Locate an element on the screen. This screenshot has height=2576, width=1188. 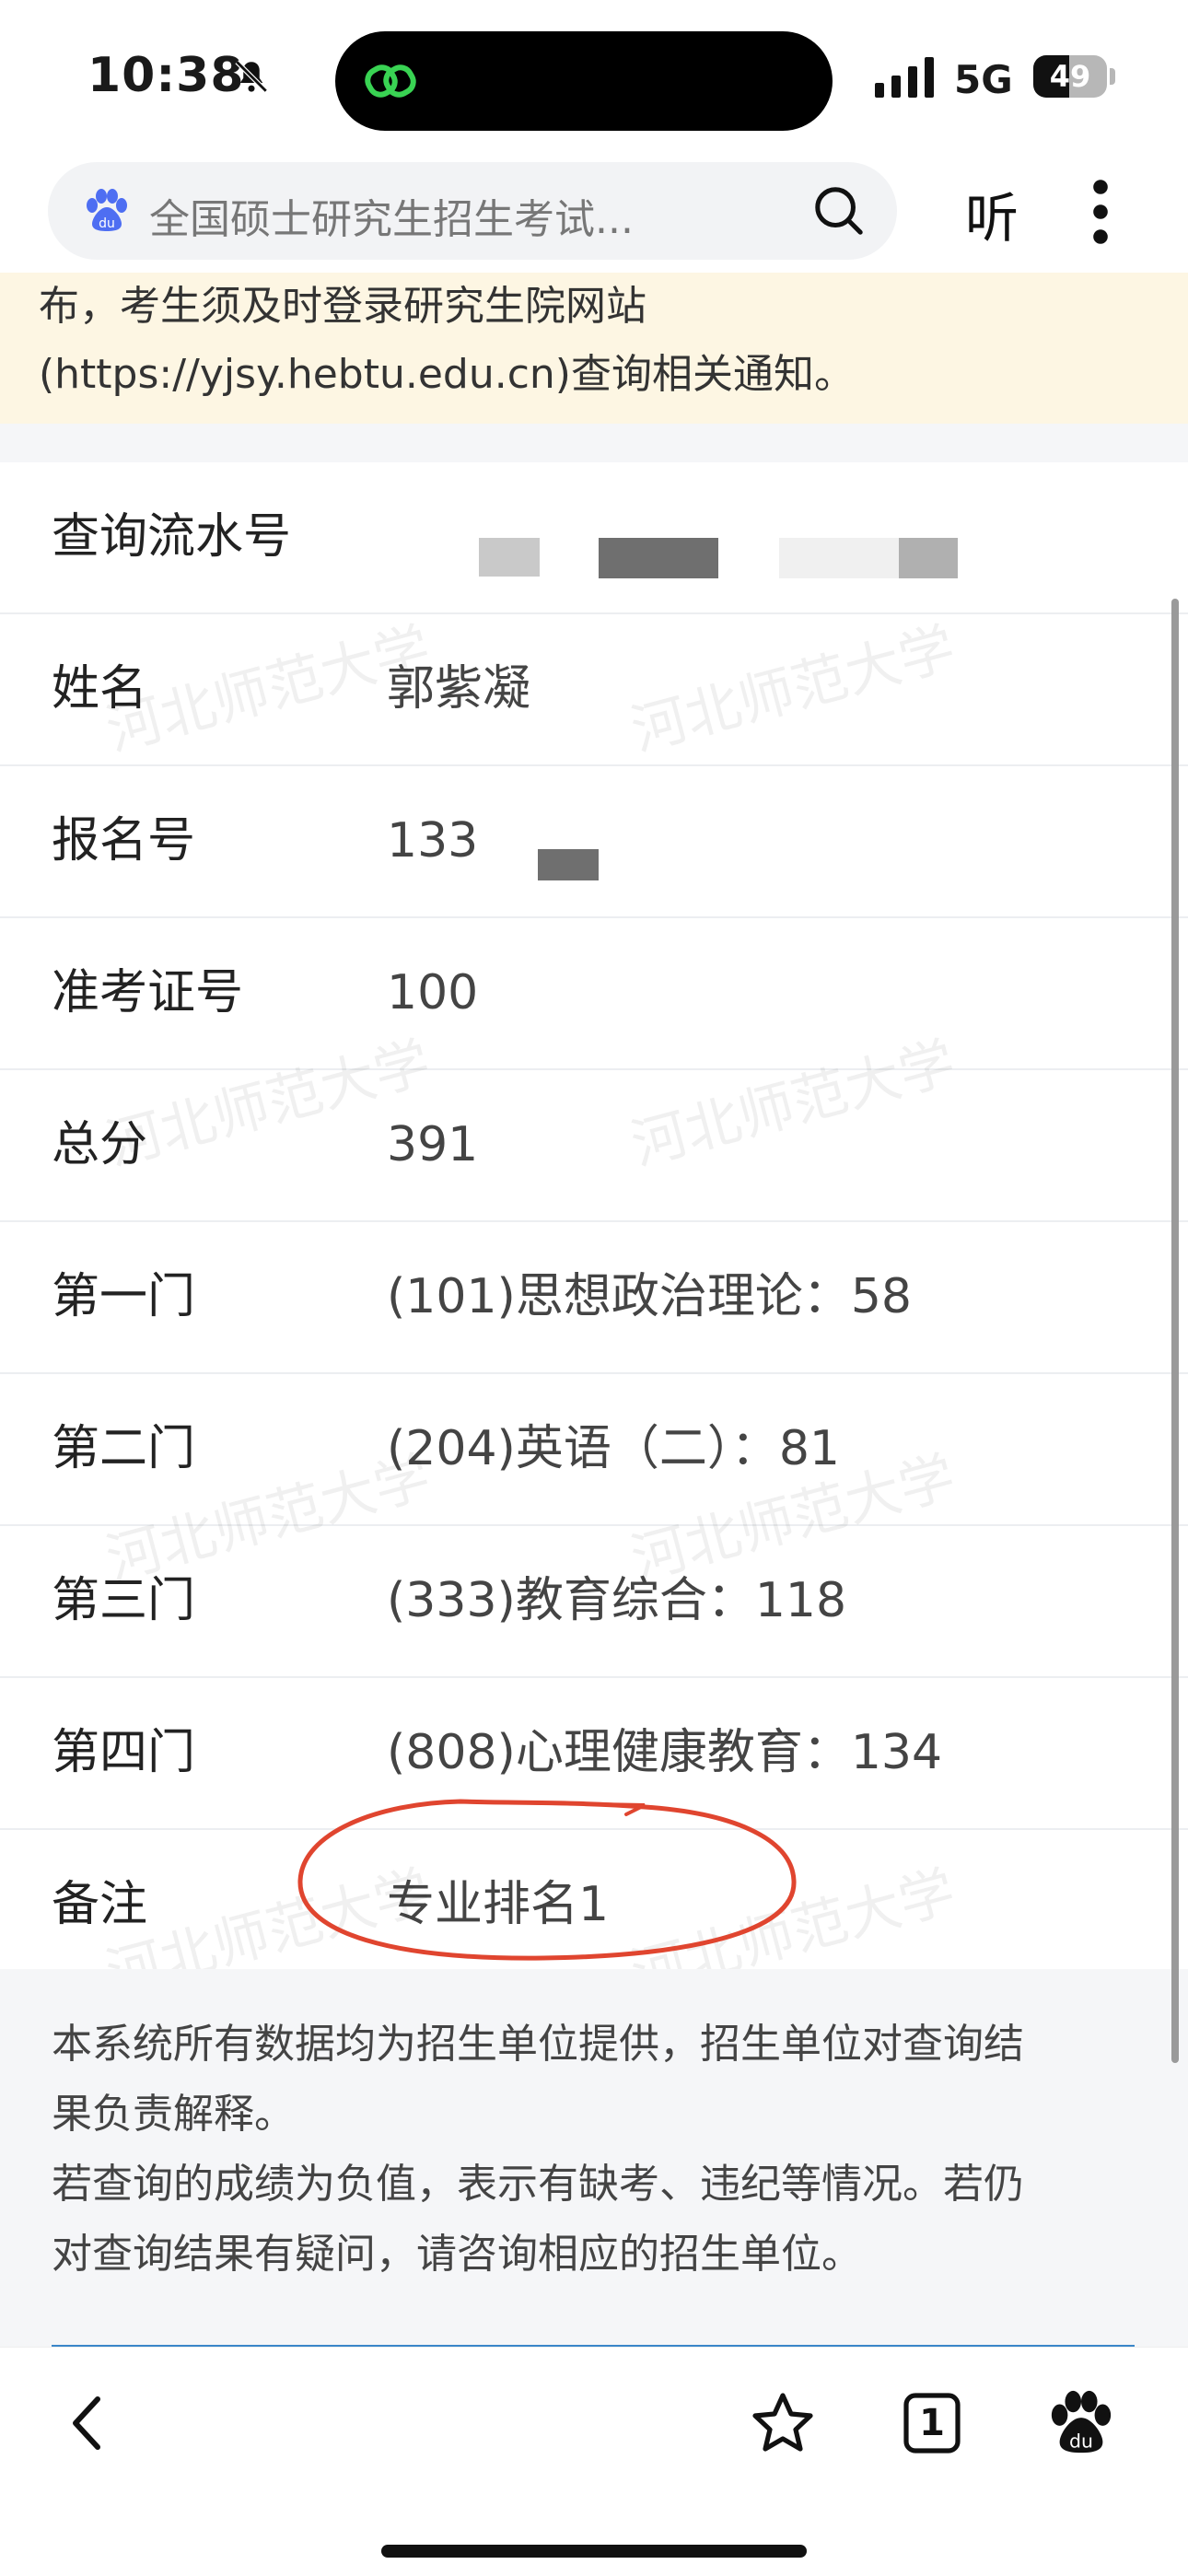
tab-count: 1 is located at coordinates (932, 2423).